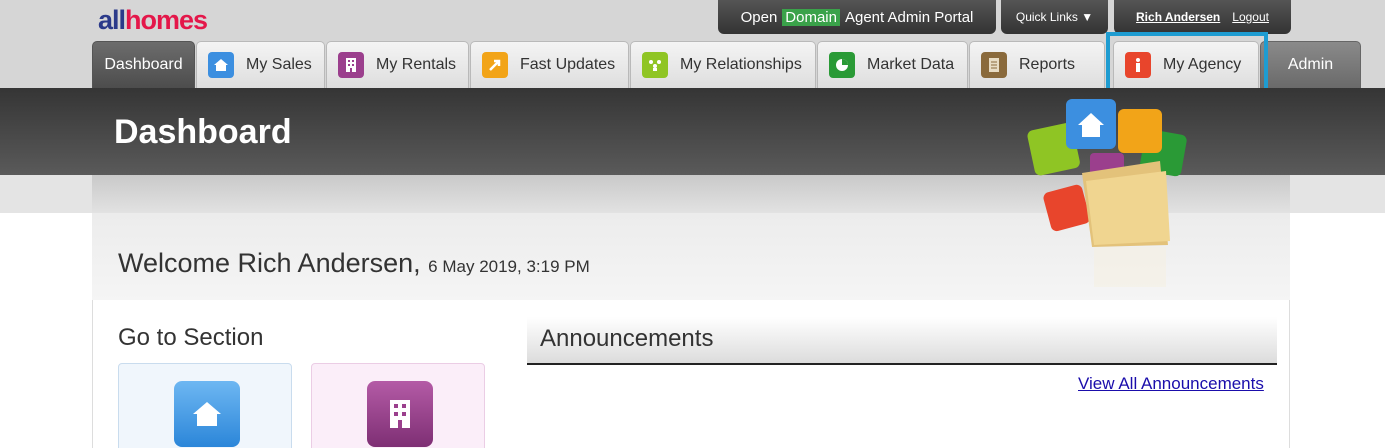 The image size is (1385, 448). Describe the element at coordinates (269, 263) in the screenshot. I see `welcome-text: Welcome Rich Andersen,` at that location.